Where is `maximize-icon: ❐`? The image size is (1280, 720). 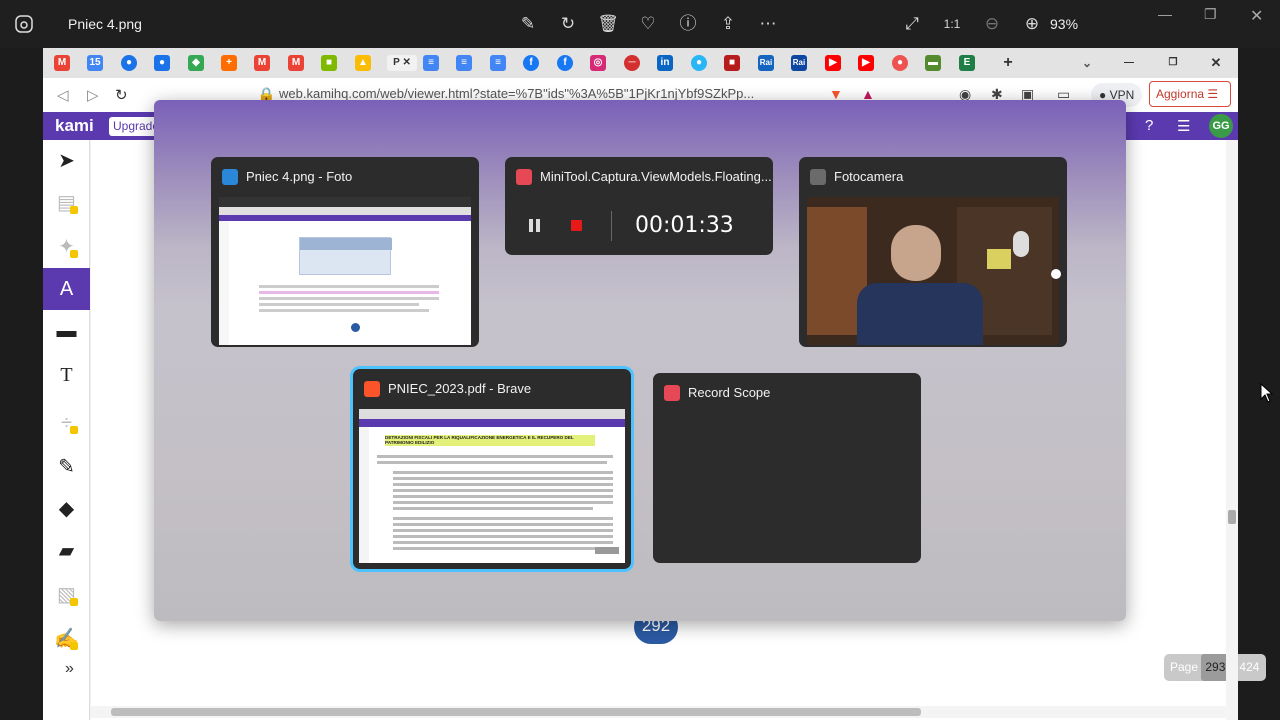 maximize-icon: ❐ is located at coordinates (1210, 14).